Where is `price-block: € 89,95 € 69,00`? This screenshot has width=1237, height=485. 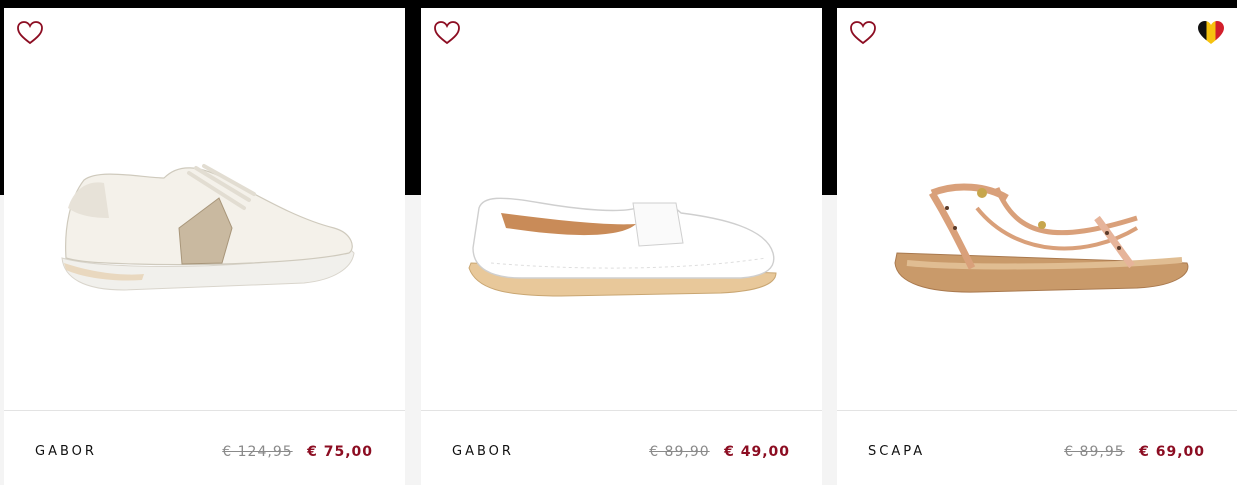 price-block: € 89,95 € 69,00 is located at coordinates (1134, 452).